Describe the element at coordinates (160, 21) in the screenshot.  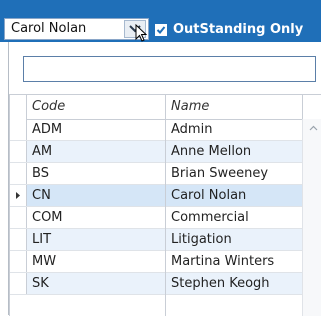
I see `toolbar: Carol Nolan OutStanding Only` at that location.